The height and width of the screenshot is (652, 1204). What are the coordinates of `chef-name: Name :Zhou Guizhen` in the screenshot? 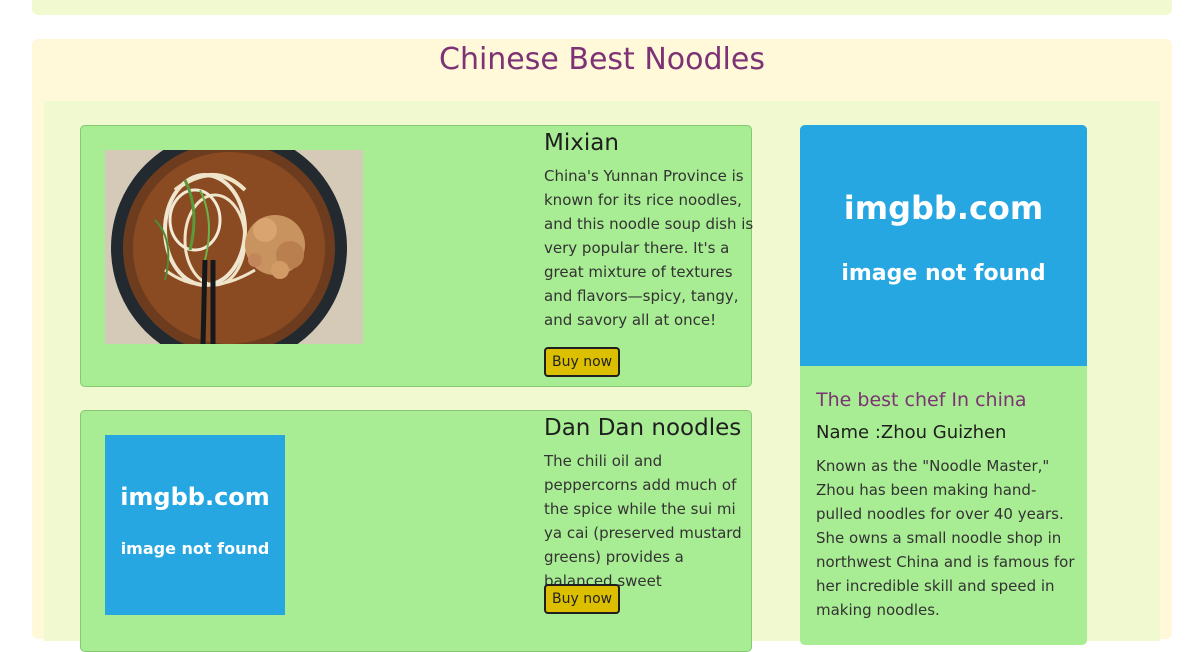 It's located at (911, 432).